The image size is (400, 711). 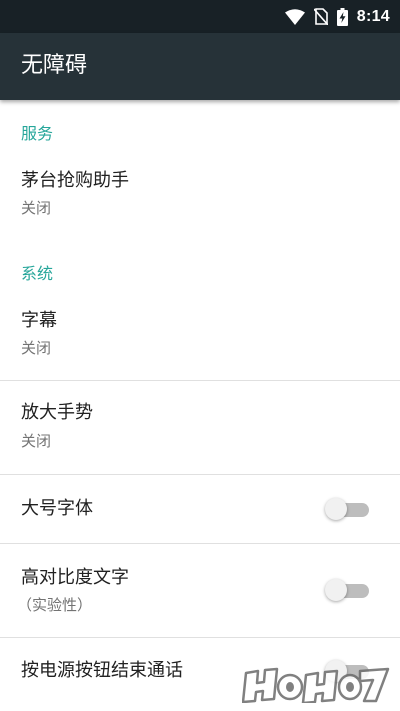 What do you see at coordinates (373, 16) in the screenshot?
I see `status-time: 8:14` at bounding box center [373, 16].